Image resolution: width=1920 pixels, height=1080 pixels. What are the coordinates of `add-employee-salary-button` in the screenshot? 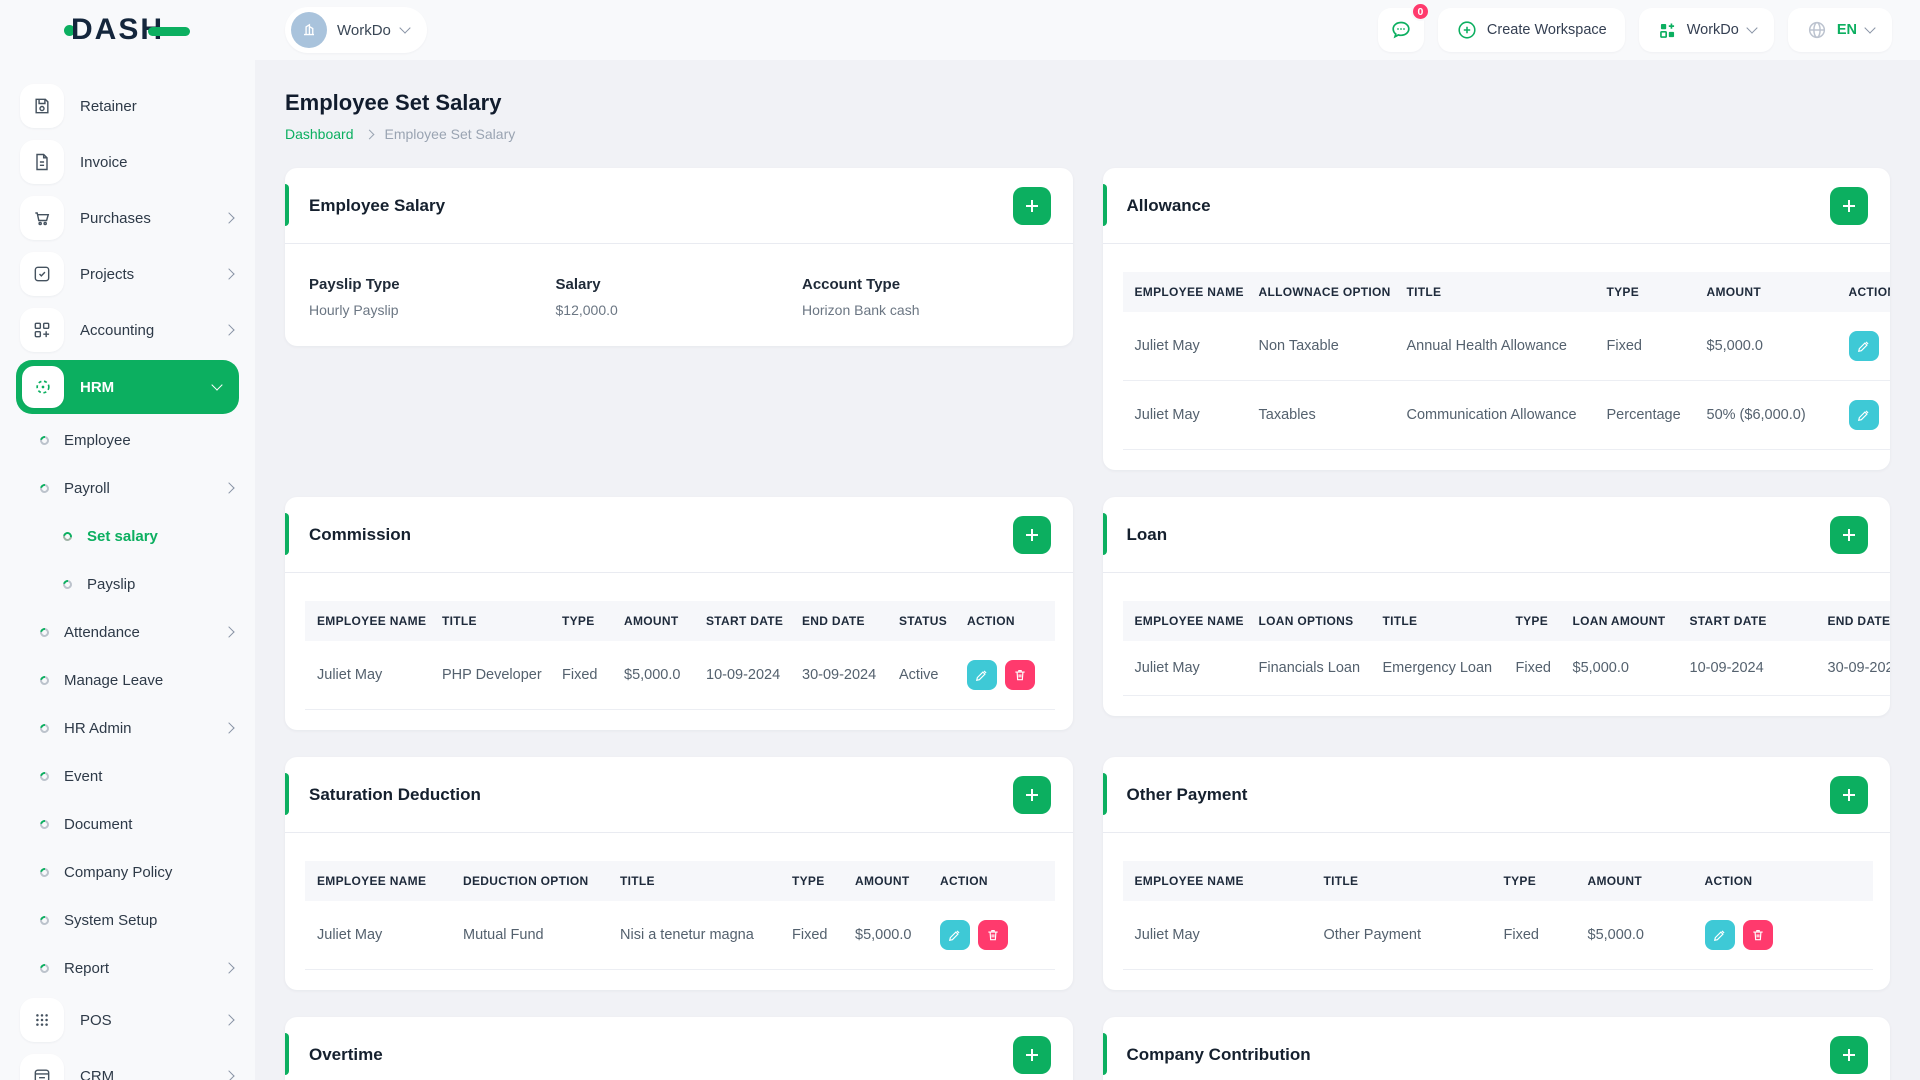 It's located at (1031, 205).